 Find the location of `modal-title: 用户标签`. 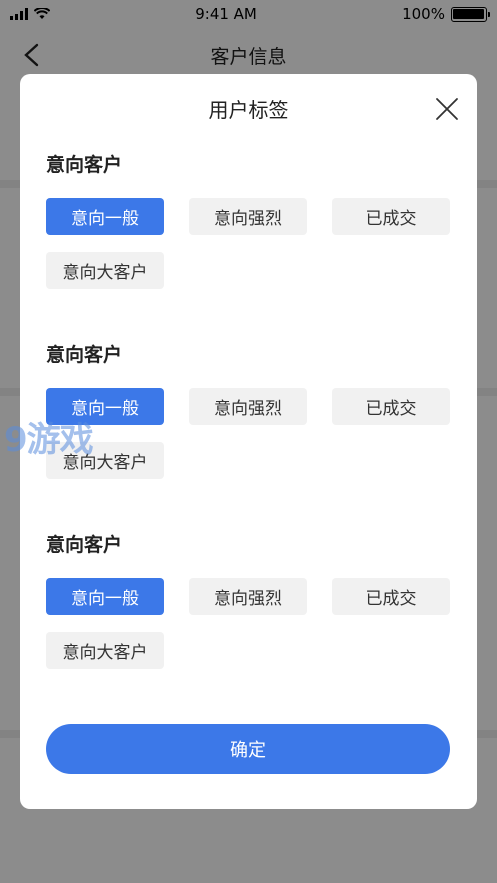

modal-title: 用户标签 is located at coordinates (248, 110).